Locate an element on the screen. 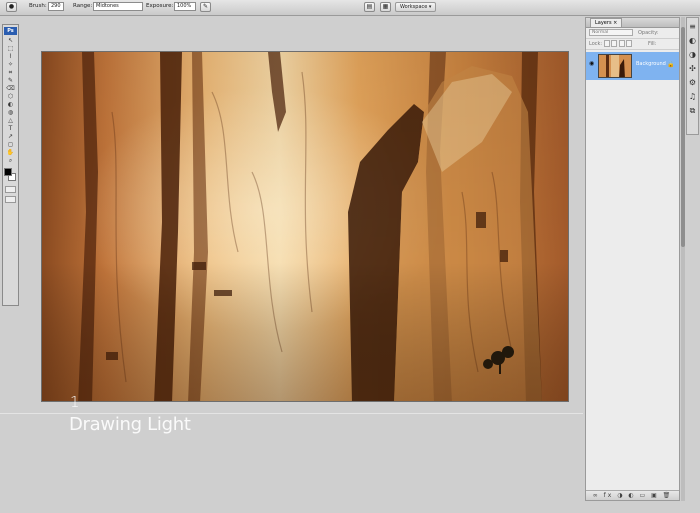 The height and width of the screenshot is (513, 700). layer-row-background: ◉ Background 🔒 is located at coordinates (632, 66).